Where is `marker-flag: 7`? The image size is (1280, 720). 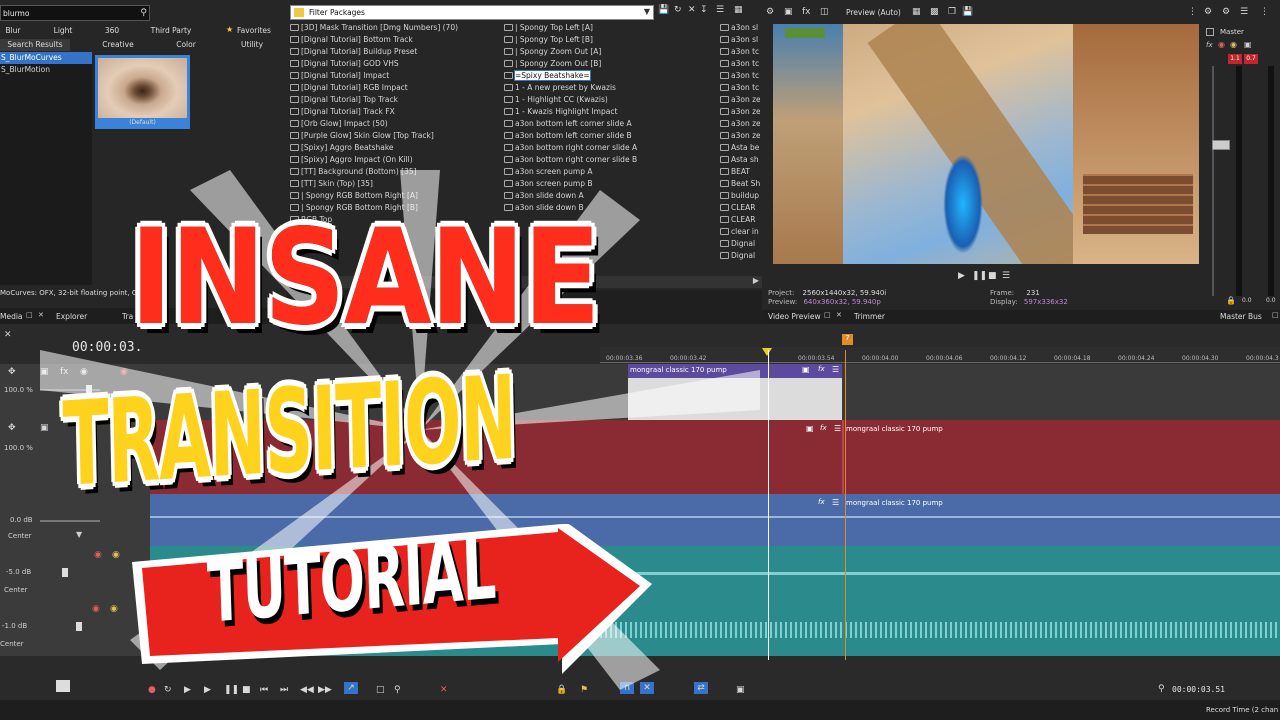
marker-flag: 7 is located at coordinates (847, 339).